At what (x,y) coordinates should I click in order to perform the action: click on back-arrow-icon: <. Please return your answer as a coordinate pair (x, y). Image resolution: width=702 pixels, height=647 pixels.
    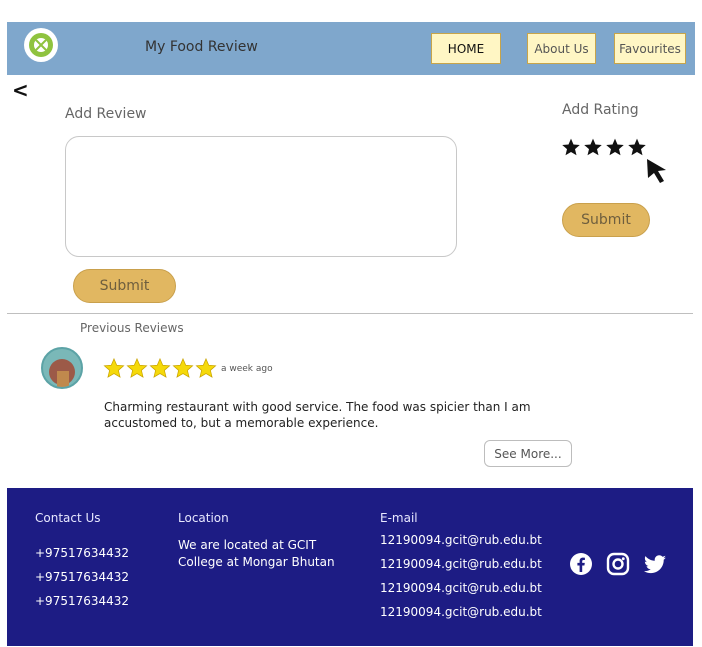
    Looking at the image, I should click on (20, 90).